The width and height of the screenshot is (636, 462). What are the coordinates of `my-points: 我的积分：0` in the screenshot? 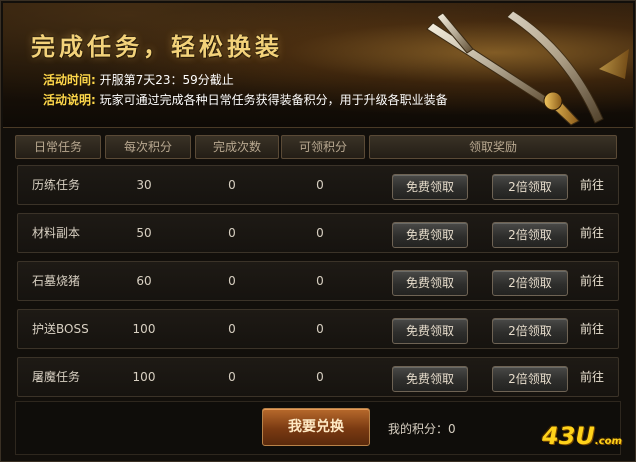 It's located at (422, 428).